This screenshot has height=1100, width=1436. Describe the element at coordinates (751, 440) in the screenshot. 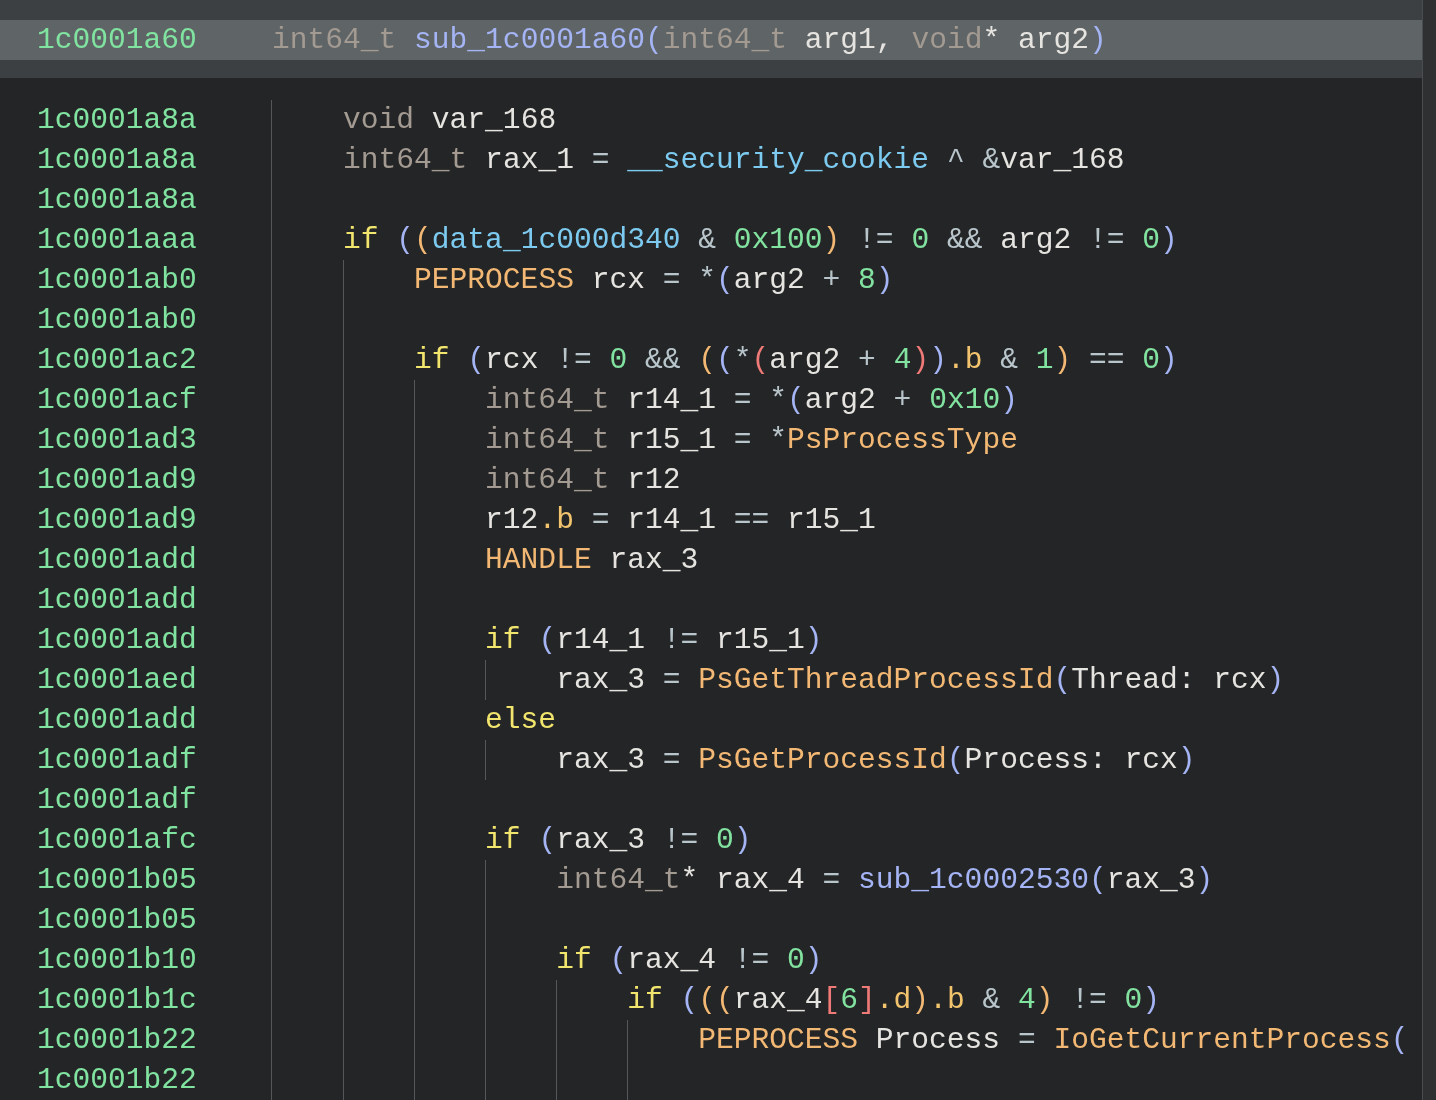

I see `code-line: int64_t r15_1 = *PsProcessType` at that location.